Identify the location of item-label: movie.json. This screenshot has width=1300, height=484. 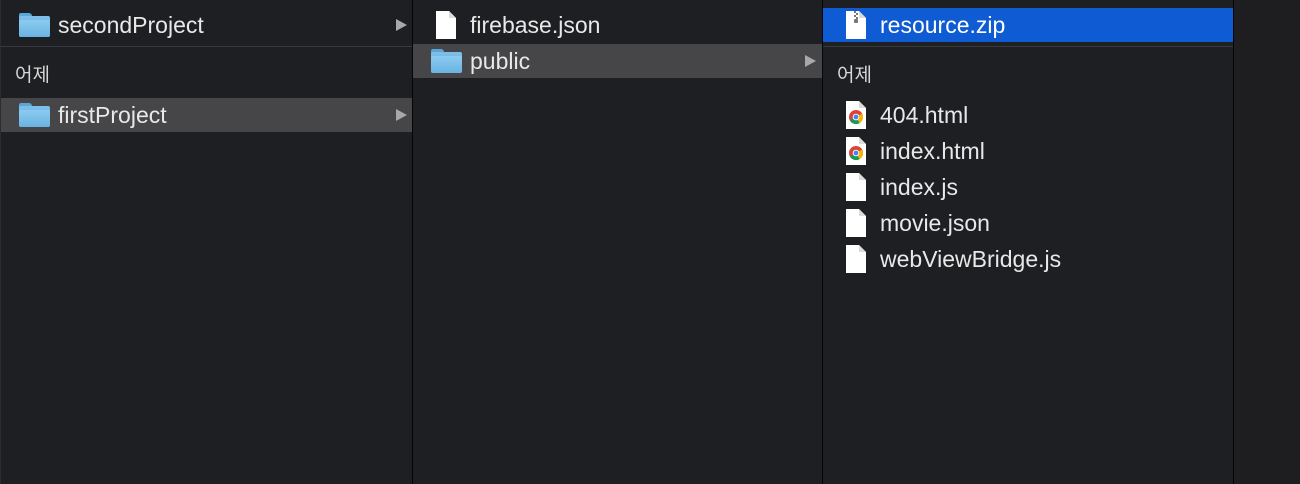
(935, 223).